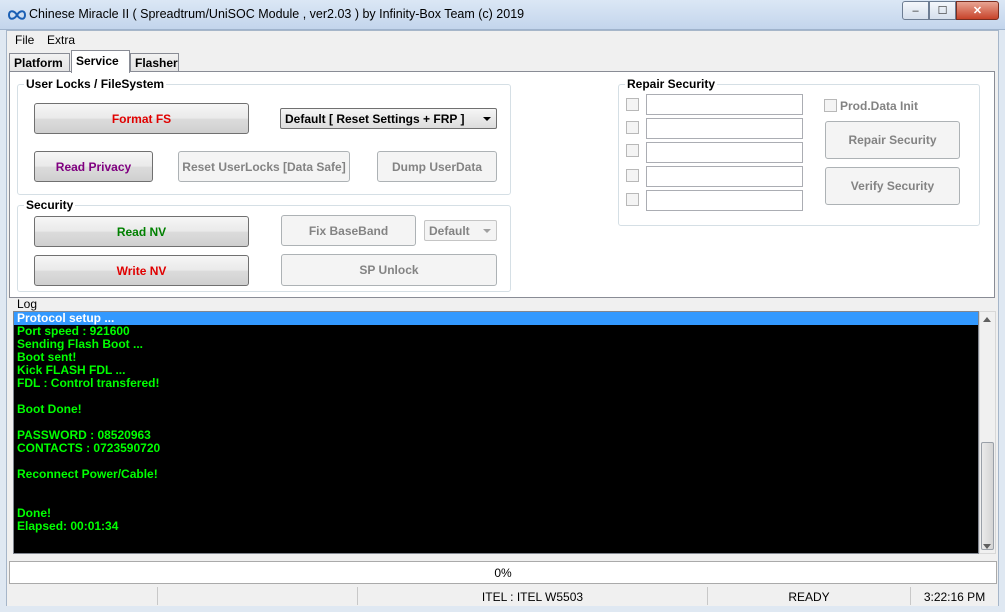 This screenshot has width=1005, height=612. I want to click on tab-service: Service, so click(100, 61).